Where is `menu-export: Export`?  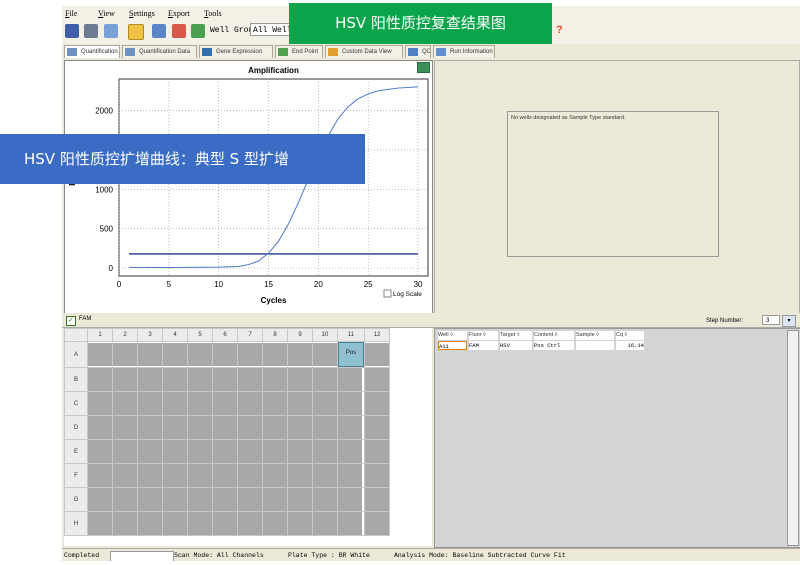 menu-export: Export is located at coordinates (179, 13).